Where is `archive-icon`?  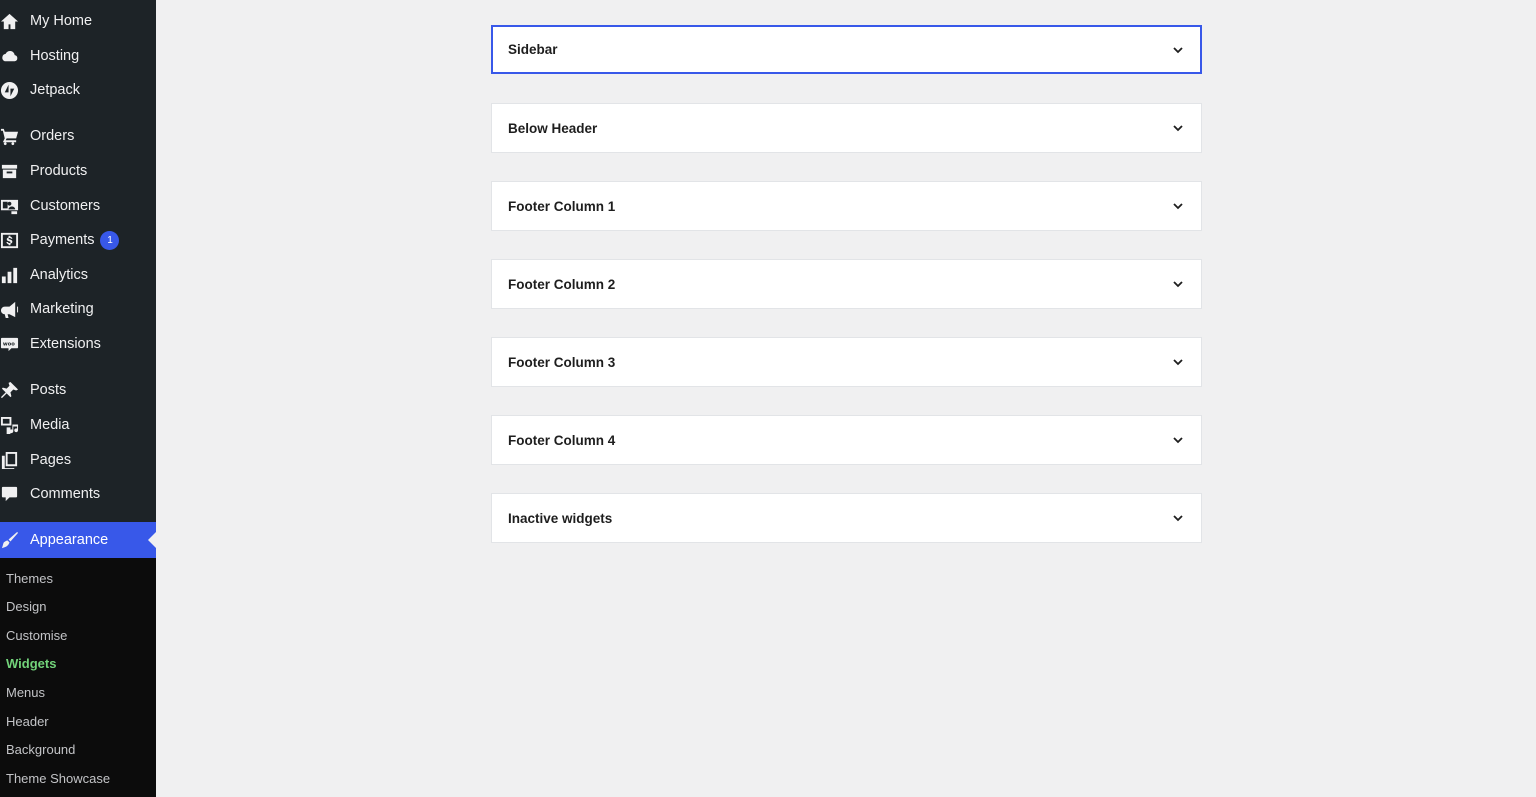
archive-icon is located at coordinates (12, 171).